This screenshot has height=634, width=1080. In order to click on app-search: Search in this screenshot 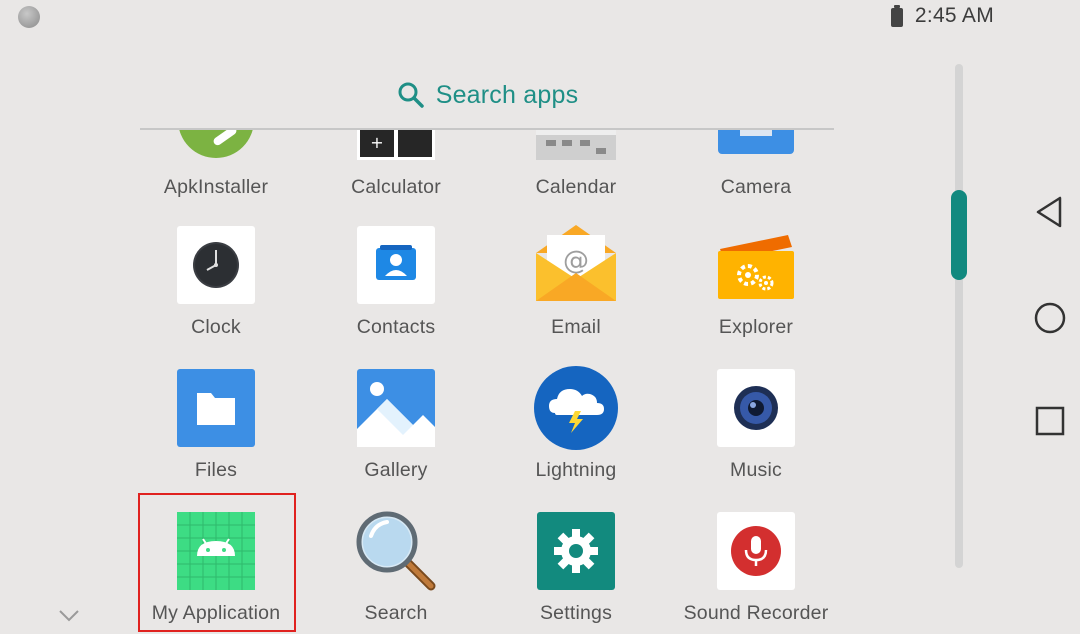, I will do `click(396, 570)`.